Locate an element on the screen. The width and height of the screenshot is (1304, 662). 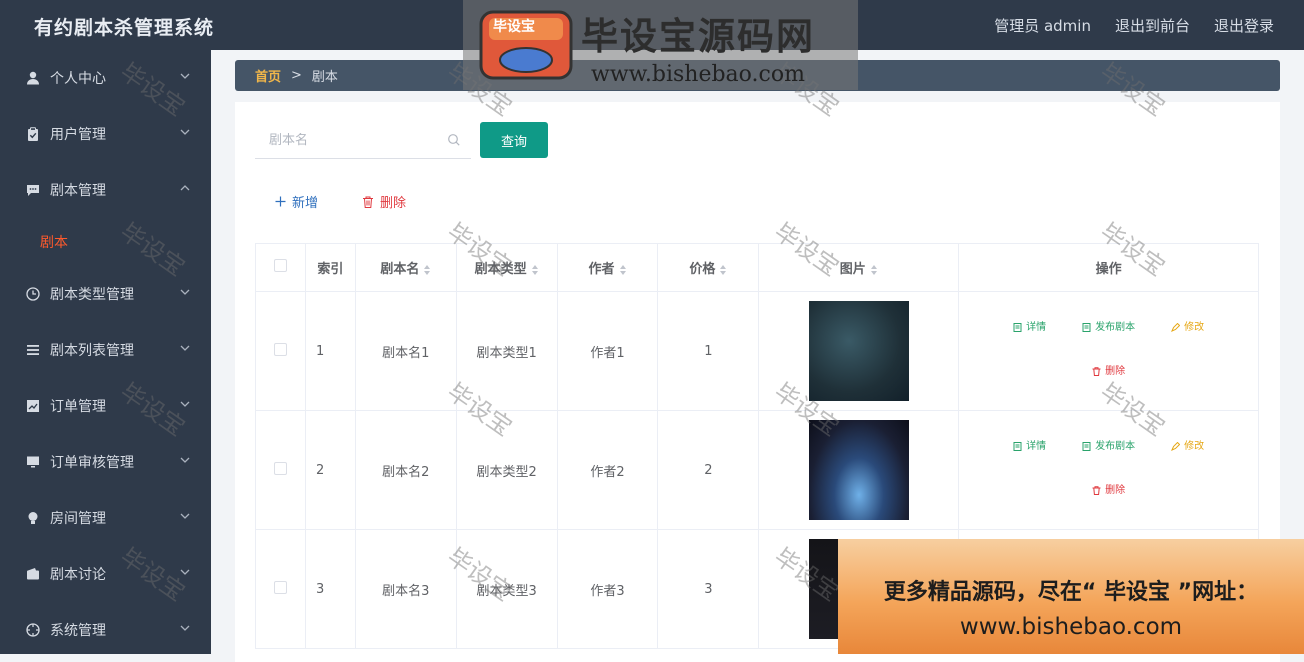
promo-line-2: www.bishebao.com is located at coordinates (1071, 627).